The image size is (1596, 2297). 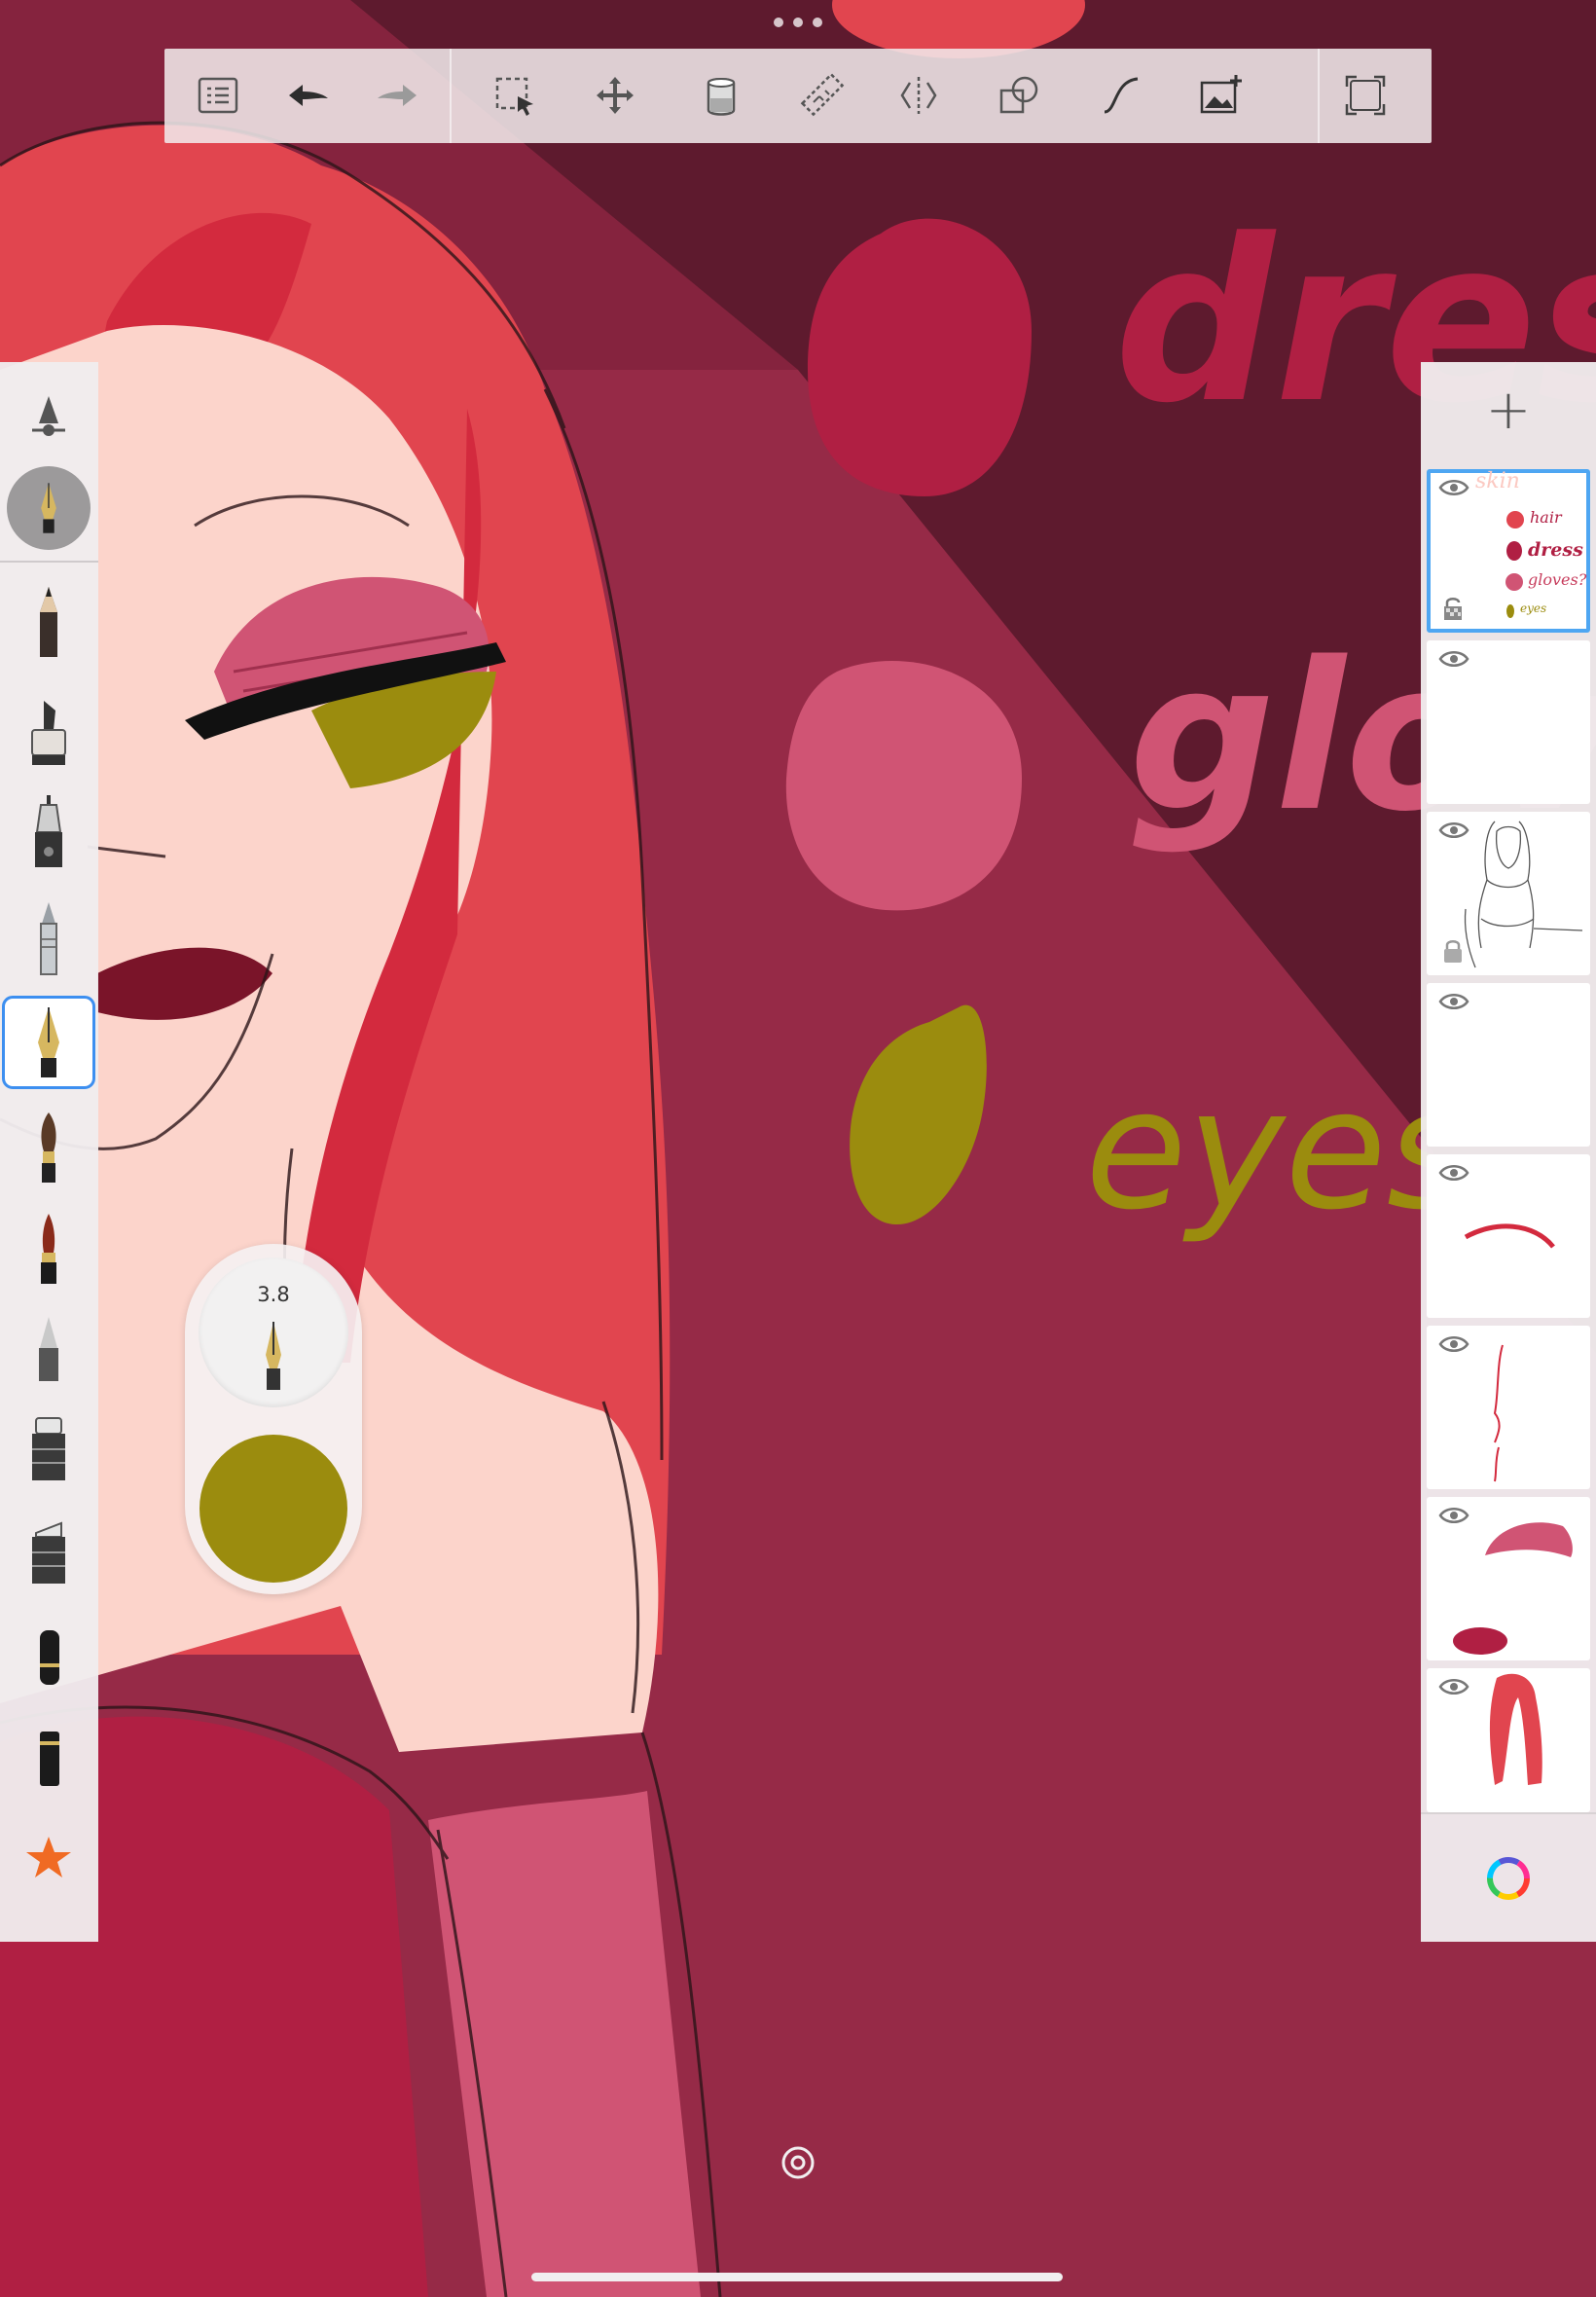 I want to click on symmetry-button, so click(x=919, y=95).